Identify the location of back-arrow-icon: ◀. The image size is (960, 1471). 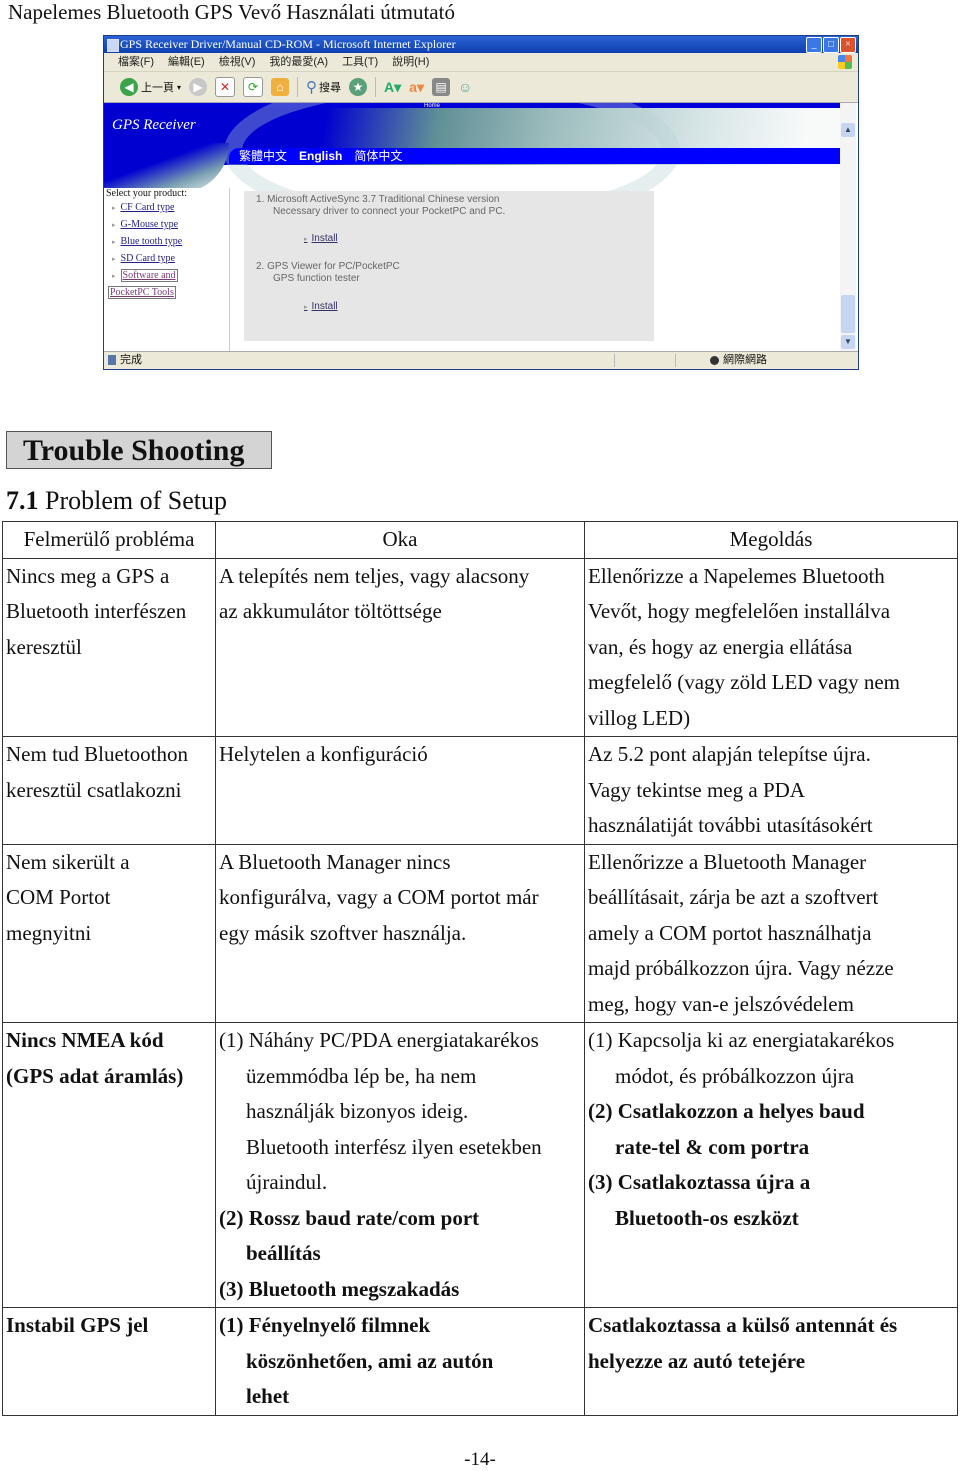
(129, 87).